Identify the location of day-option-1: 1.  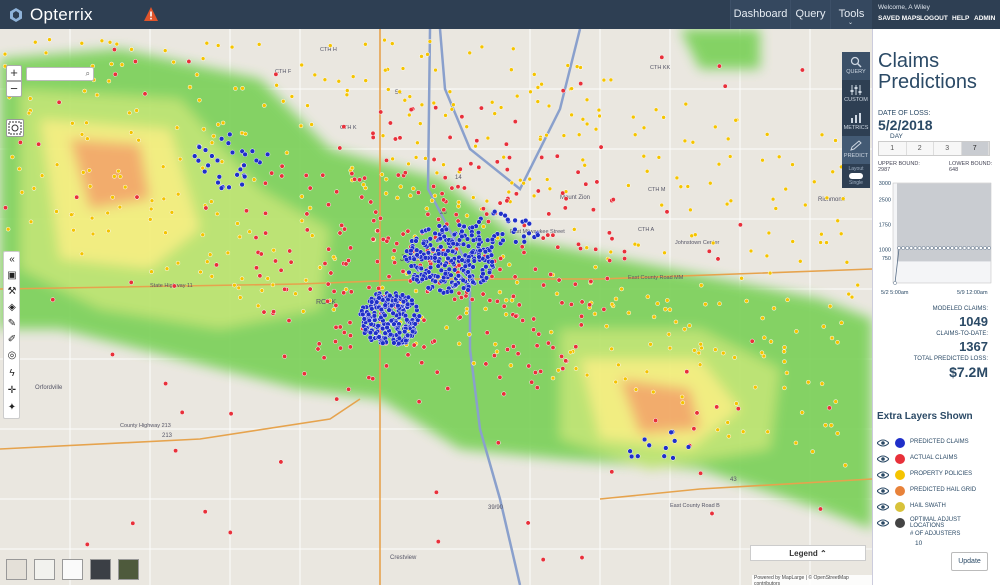
(893, 148).